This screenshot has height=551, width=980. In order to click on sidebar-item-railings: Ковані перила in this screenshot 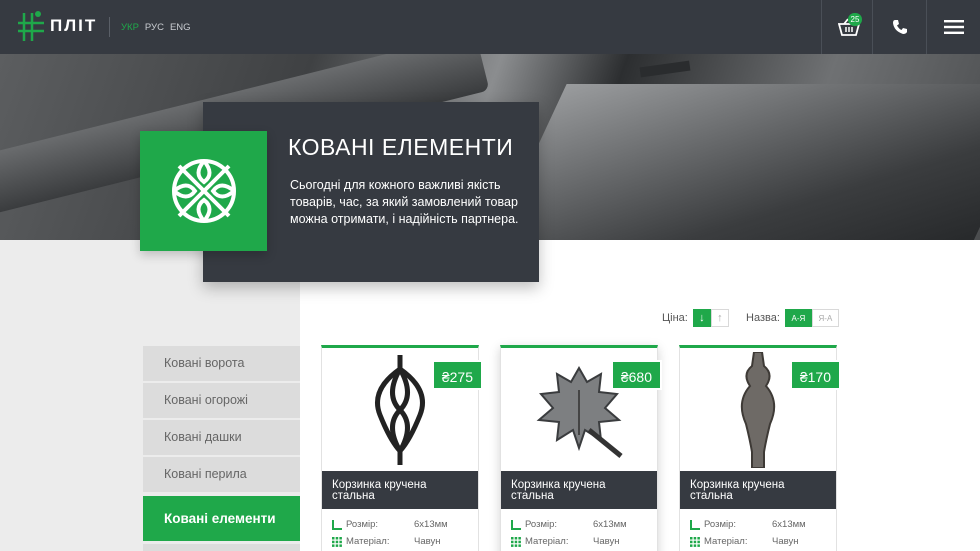, I will do `click(221, 474)`.